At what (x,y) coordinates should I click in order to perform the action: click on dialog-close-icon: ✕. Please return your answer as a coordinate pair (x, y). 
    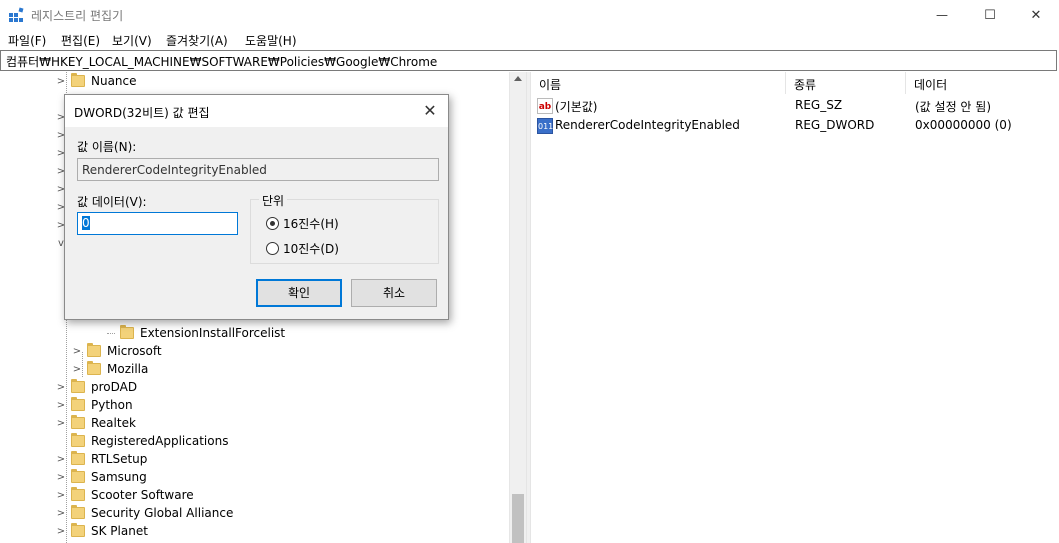
    Looking at the image, I should click on (430, 111).